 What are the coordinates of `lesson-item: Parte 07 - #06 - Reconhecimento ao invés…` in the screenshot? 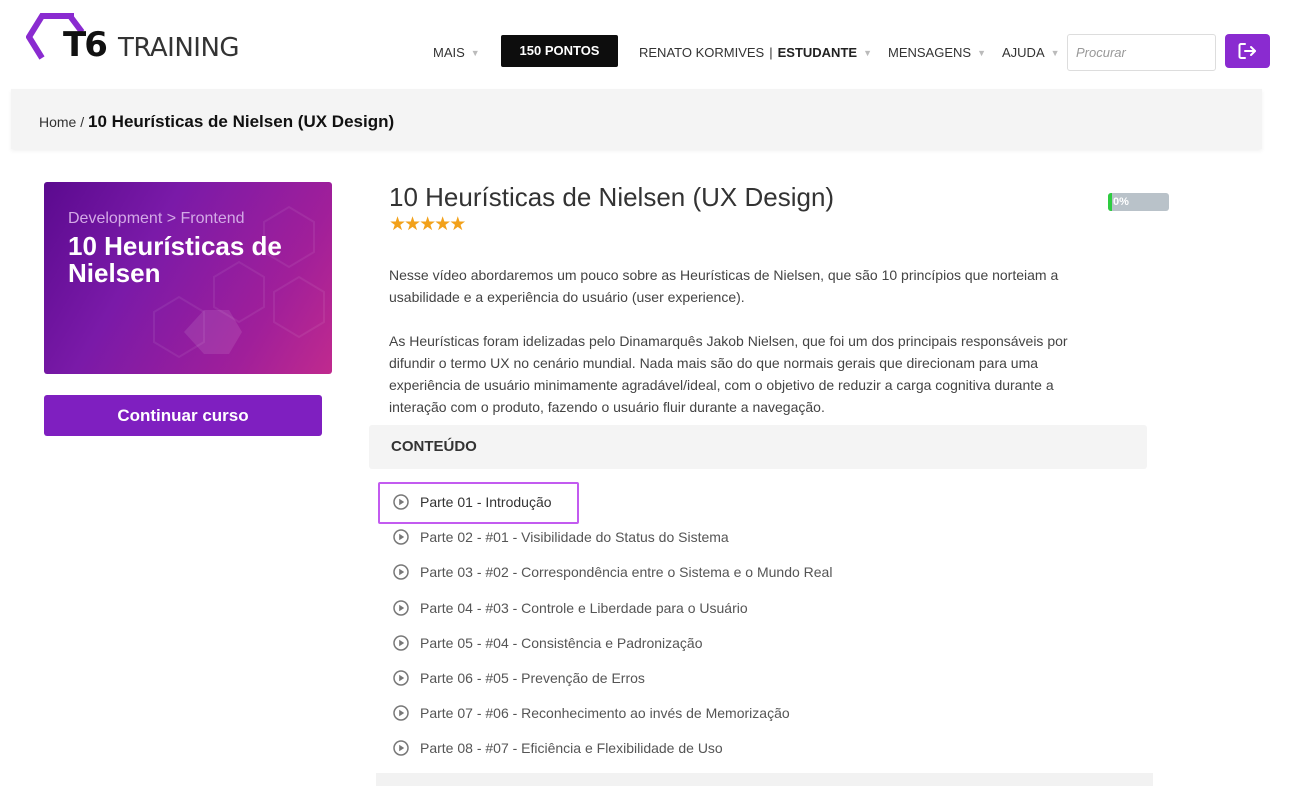 It's located at (758, 712).